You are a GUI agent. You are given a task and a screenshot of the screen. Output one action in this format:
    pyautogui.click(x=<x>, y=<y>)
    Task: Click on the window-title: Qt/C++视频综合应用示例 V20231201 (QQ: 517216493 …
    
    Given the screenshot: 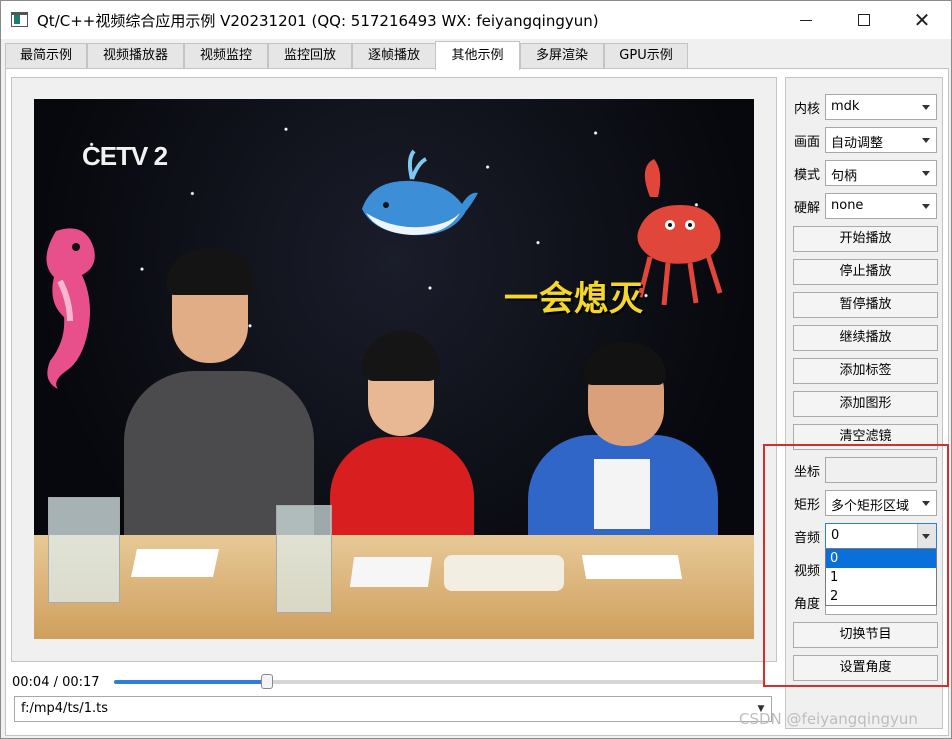 What is the action you would take?
    pyautogui.click(x=318, y=21)
    